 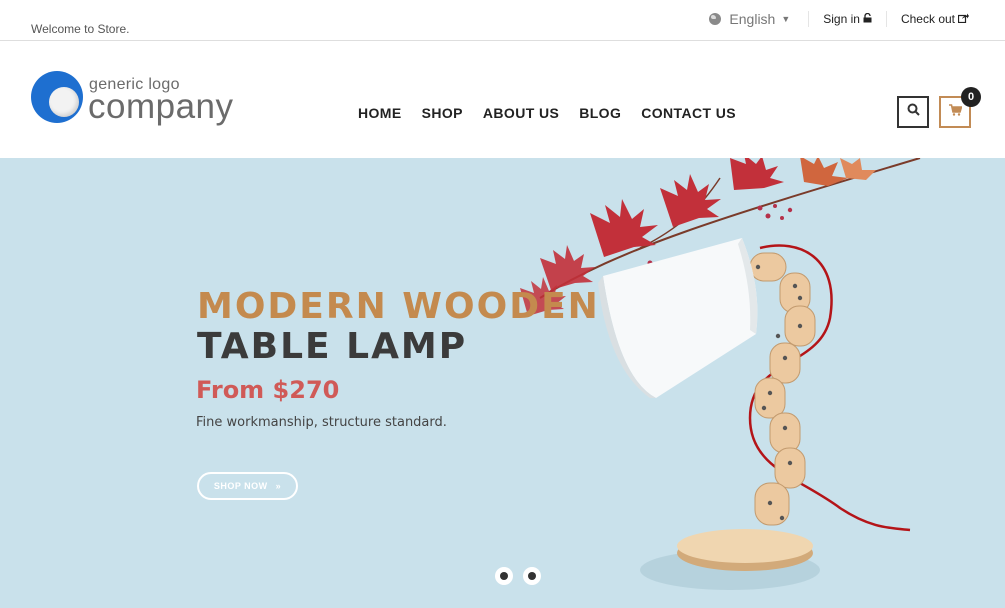 I want to click on globe-icon, so click(x=715, y=19).